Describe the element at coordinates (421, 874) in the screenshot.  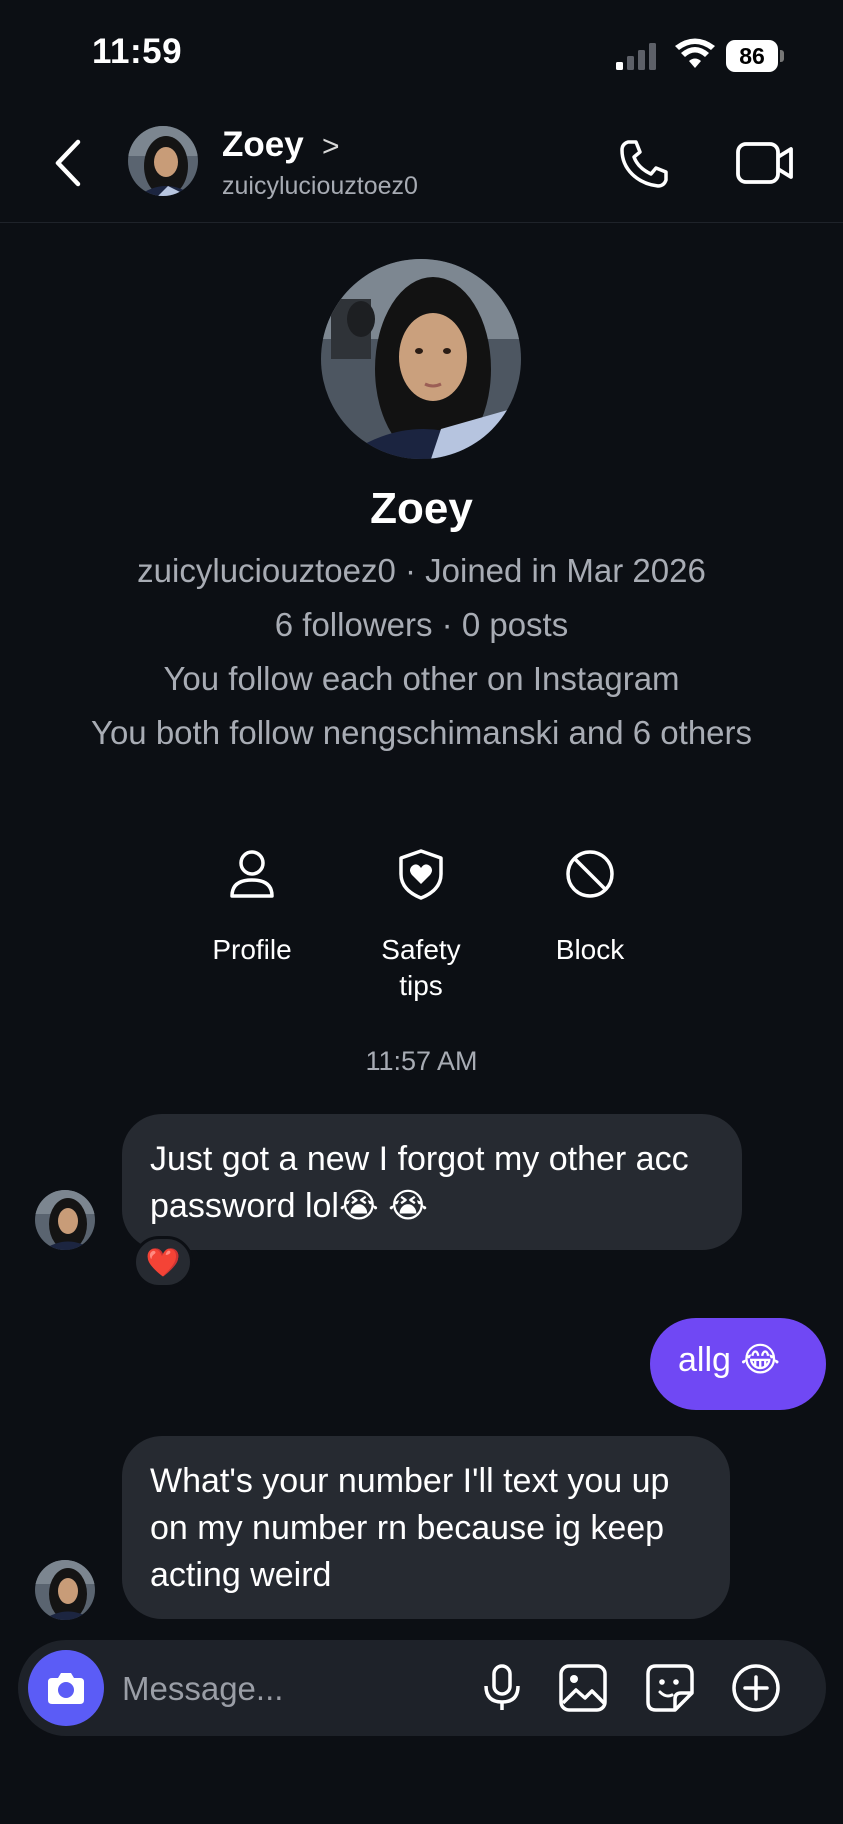
I see `shield-heart-icon` at that location.